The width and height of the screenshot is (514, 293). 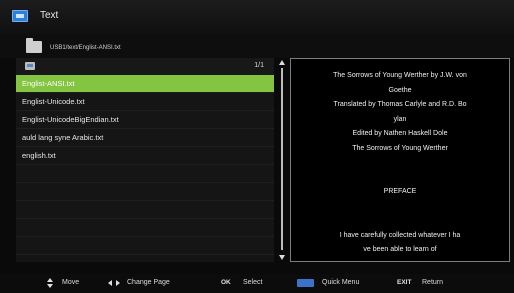 What do you see at coordinates (34, 45) in the screenshot?
I see `folder-icon` at bounding box center [34, 45].